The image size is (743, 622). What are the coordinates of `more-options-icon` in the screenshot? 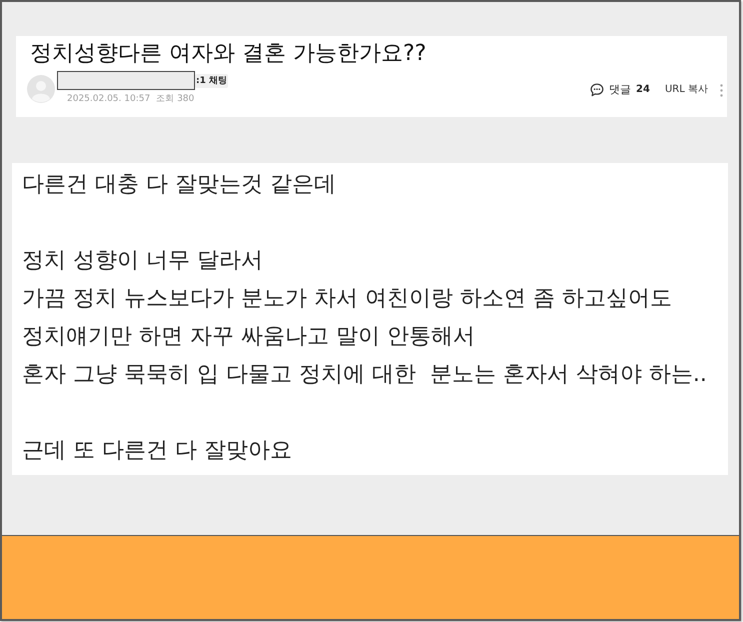 It's located at (721, 90).